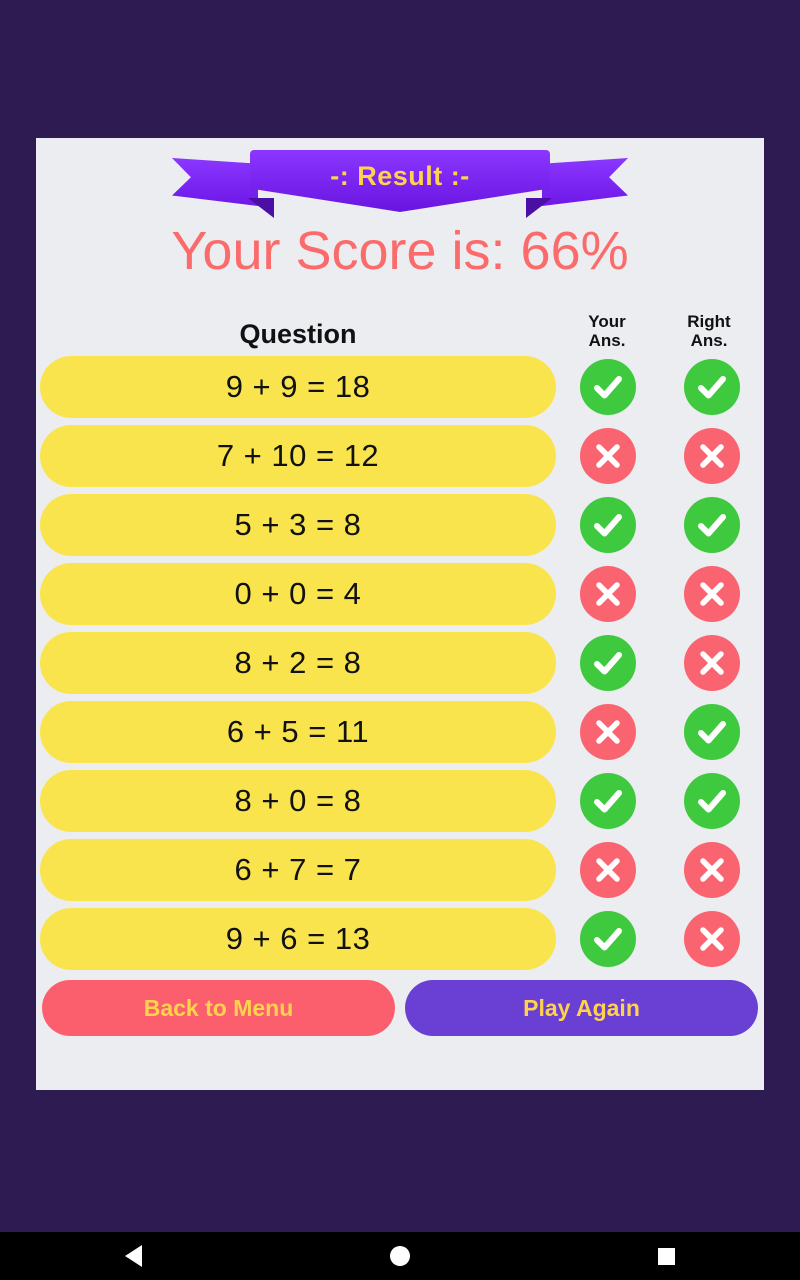  I want to click on header-right-answer-line1: Right, so click(709, 321).